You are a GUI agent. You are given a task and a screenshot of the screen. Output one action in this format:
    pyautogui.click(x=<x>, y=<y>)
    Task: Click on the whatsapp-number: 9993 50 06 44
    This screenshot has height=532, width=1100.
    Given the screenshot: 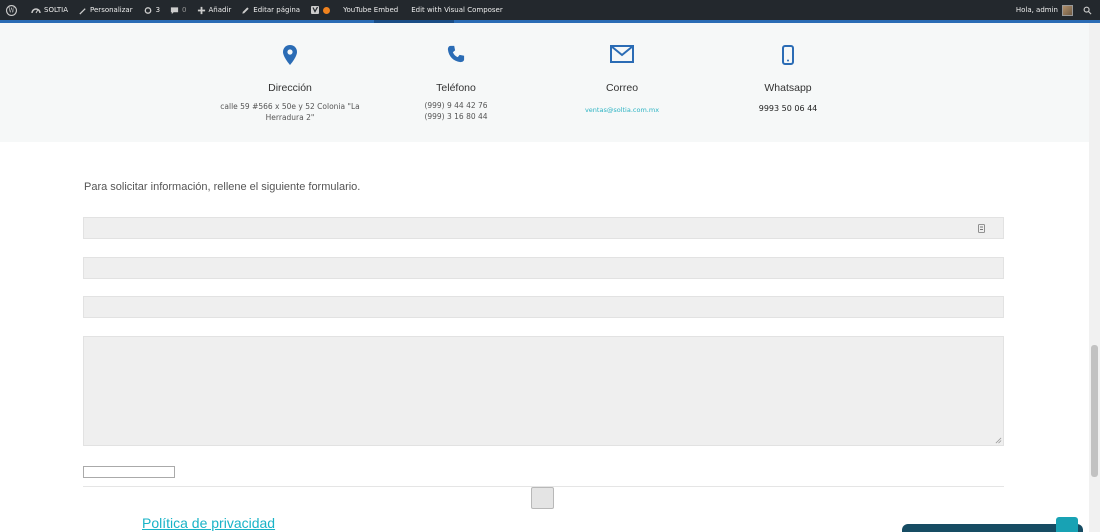 What is the action you would take?
    pyautogui.click(x=788, y=108)
    